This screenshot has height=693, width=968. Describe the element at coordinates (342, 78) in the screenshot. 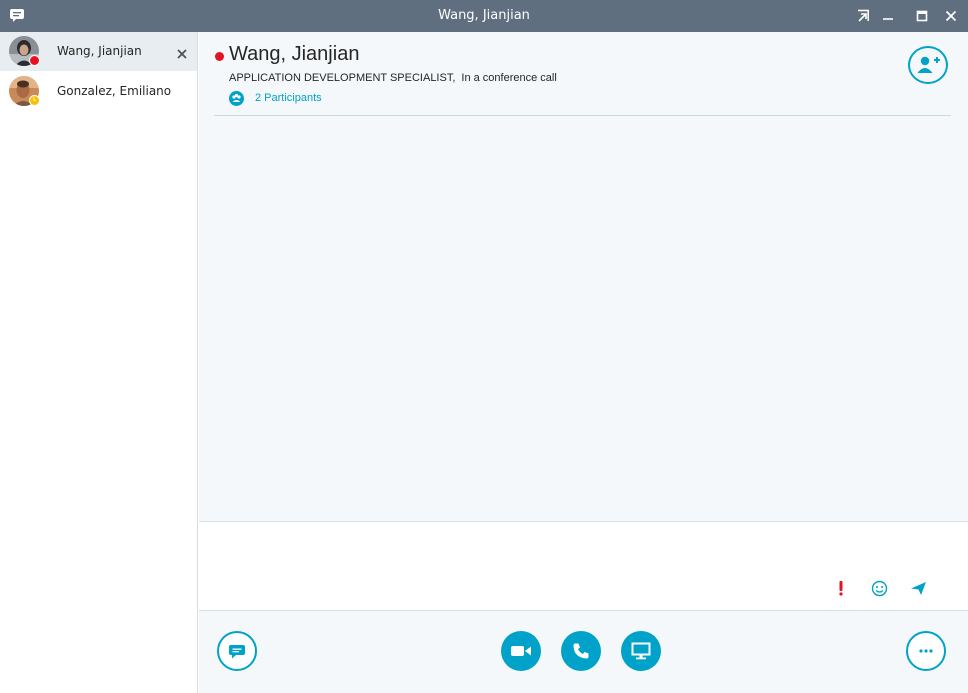

I see `job-title: APPLICATION DEVELOPMENT SPECIALIST,` at that location.